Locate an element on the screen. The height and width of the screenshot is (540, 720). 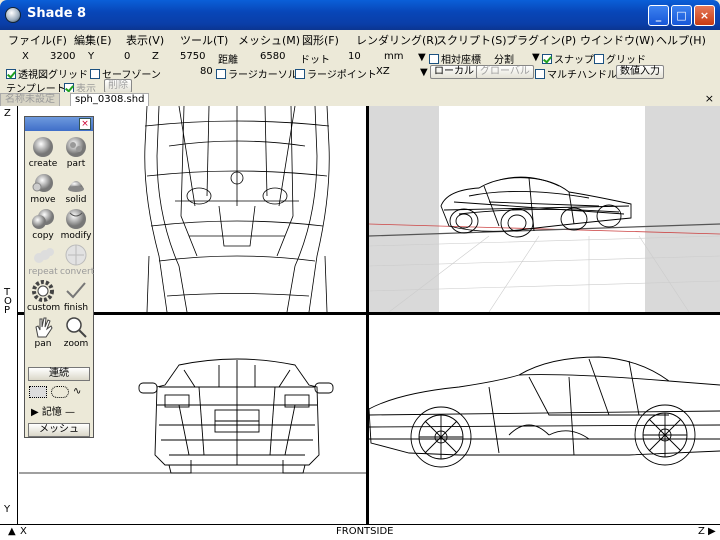
dot-value: 10 is located at coordinates (354, 56).